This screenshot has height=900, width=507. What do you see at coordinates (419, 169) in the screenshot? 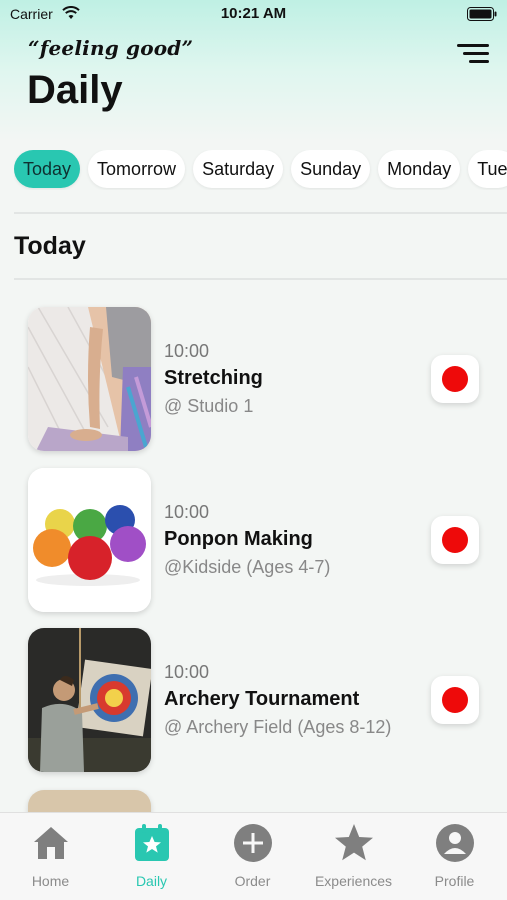
I see `tab-monday: Monday` at bounding box center [419, 169].